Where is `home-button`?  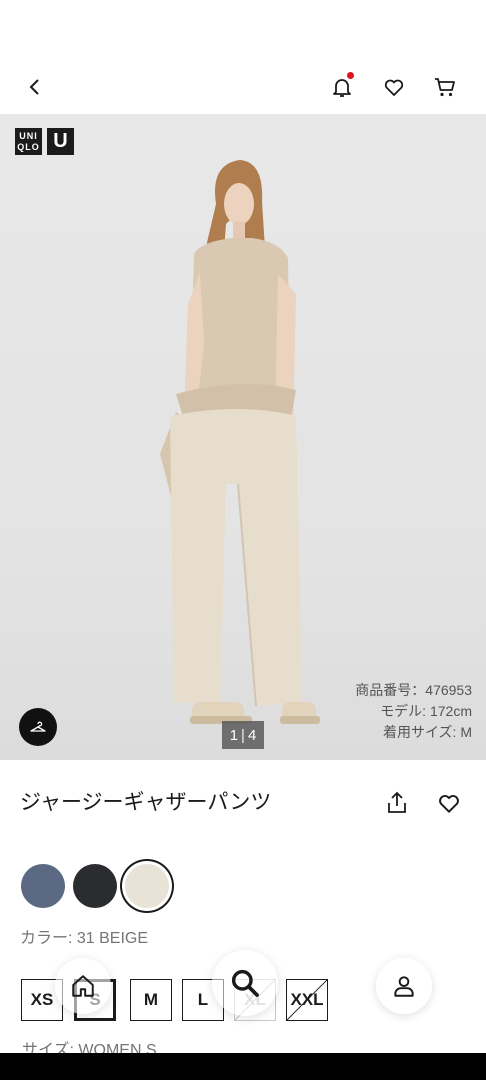
home-button is located at coordinates (83, 986).